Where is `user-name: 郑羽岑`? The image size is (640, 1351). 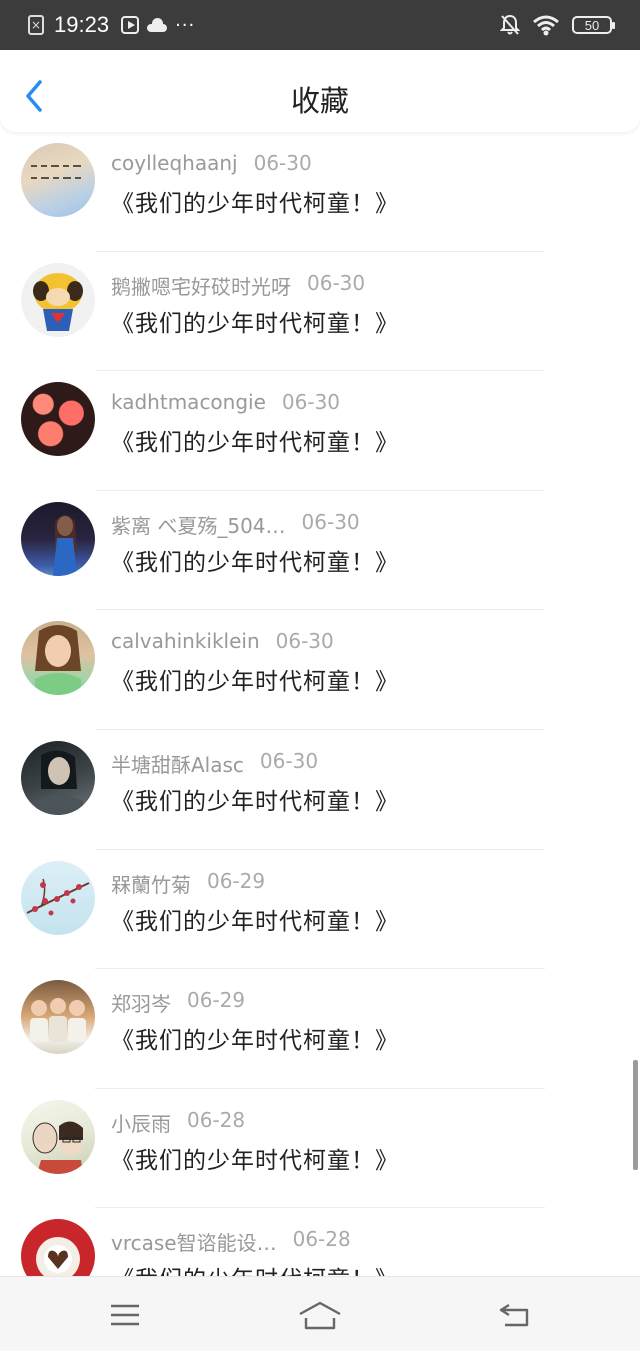
user-name: 郑羽岑 is located at coordinates (141, 1002).